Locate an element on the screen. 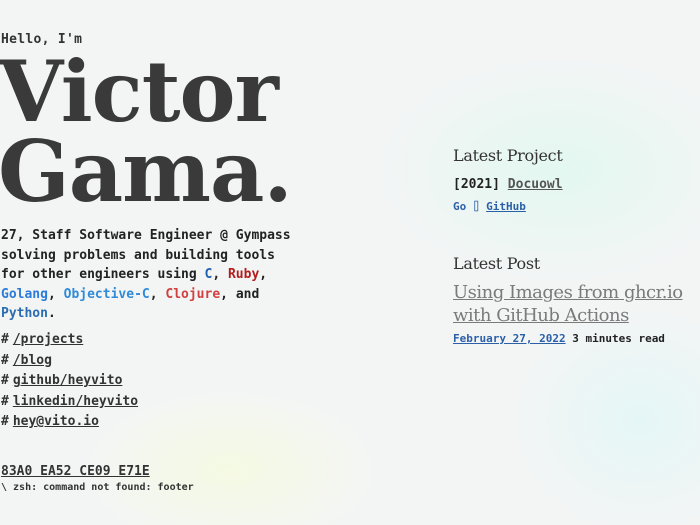 This screenshot has height=525, width=700. pgp-fingerprint-link: 83A0 EA52 CE09 E71E is located at coordinates (75, 471).